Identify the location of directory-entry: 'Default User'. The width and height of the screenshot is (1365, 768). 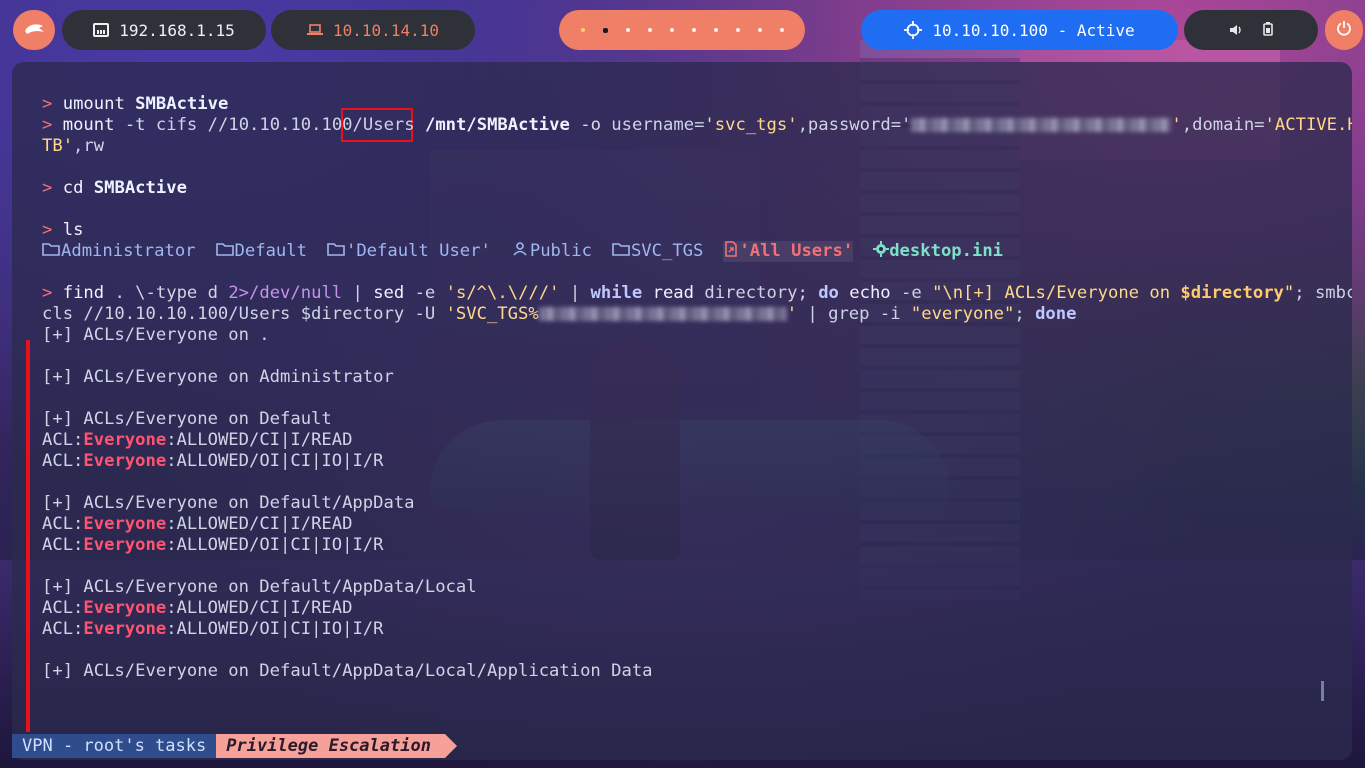
(409, 251).